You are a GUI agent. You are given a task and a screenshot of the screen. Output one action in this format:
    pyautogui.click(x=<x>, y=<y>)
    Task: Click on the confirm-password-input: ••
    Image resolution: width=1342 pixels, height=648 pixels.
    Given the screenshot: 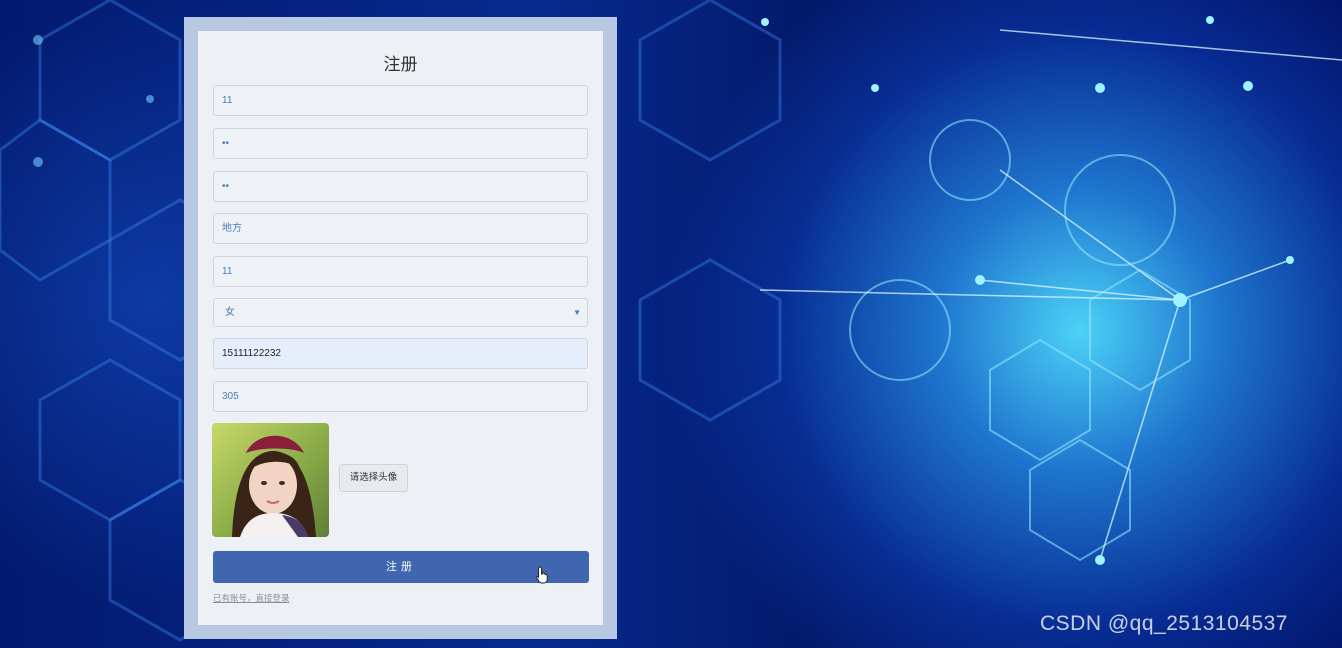 What is the action you would take?
    pyautogui.click(x=400, y=186)
    